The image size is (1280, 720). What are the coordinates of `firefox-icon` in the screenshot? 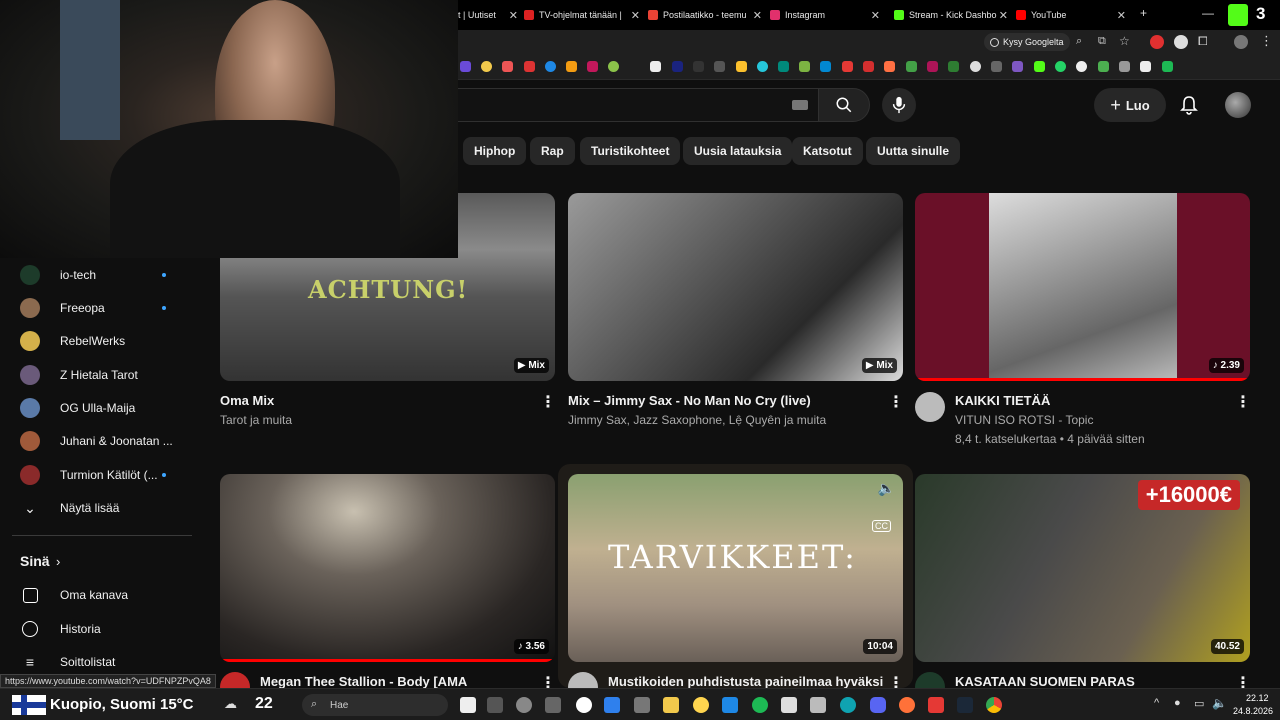 It's located at (907, 705).